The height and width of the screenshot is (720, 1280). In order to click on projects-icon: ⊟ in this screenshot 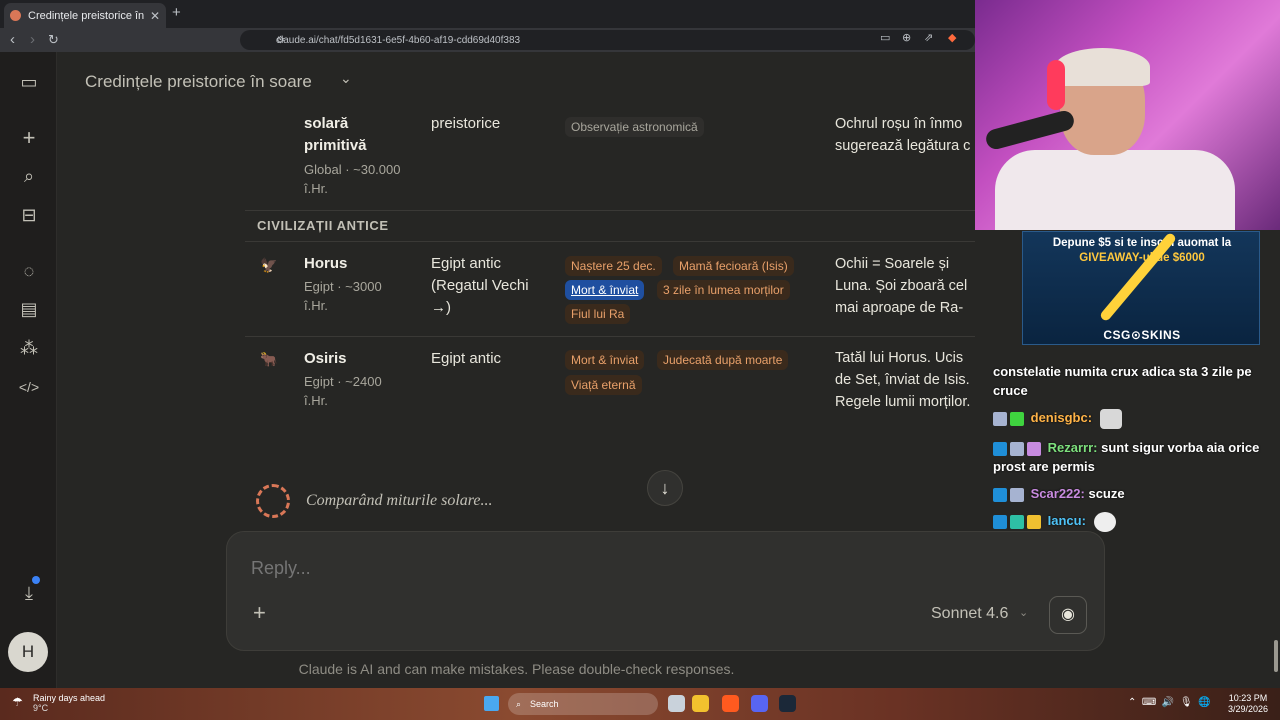, I will do `click(29, 215)`.